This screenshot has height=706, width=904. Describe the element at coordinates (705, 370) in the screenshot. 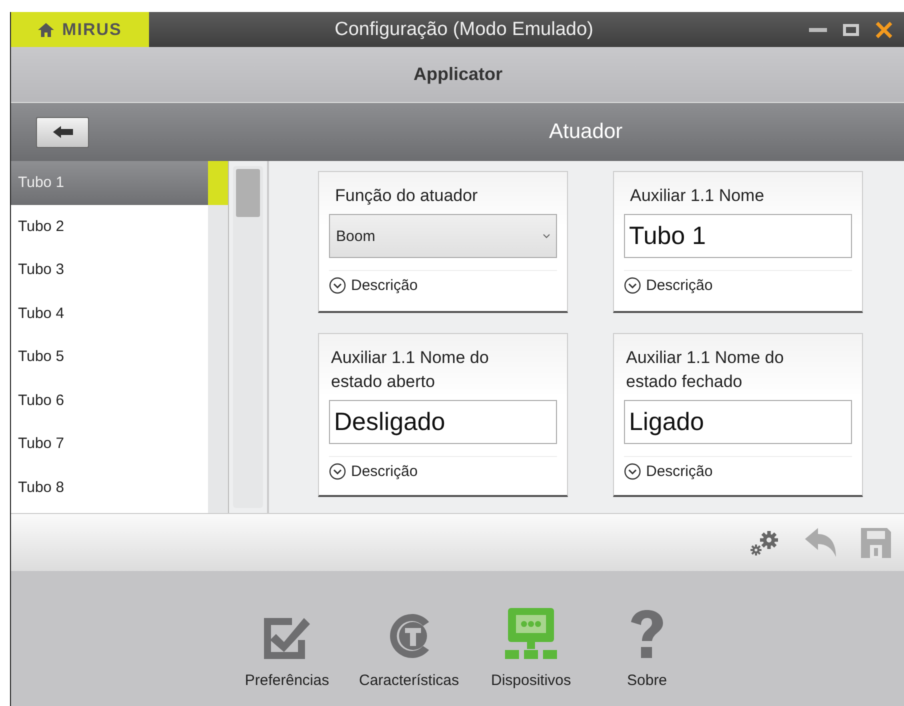

I see `field-label: Auxiliar 1.1 Nome do estado fechado` at that location.